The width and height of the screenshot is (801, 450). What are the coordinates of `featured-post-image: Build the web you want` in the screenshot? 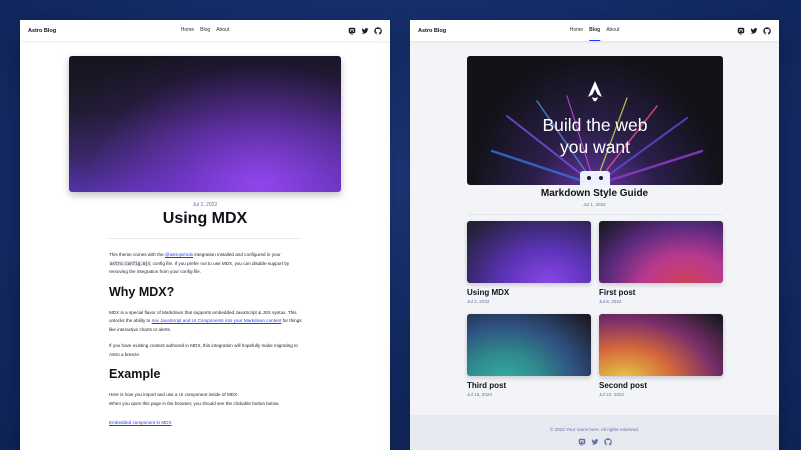 It's located at (595, 120).